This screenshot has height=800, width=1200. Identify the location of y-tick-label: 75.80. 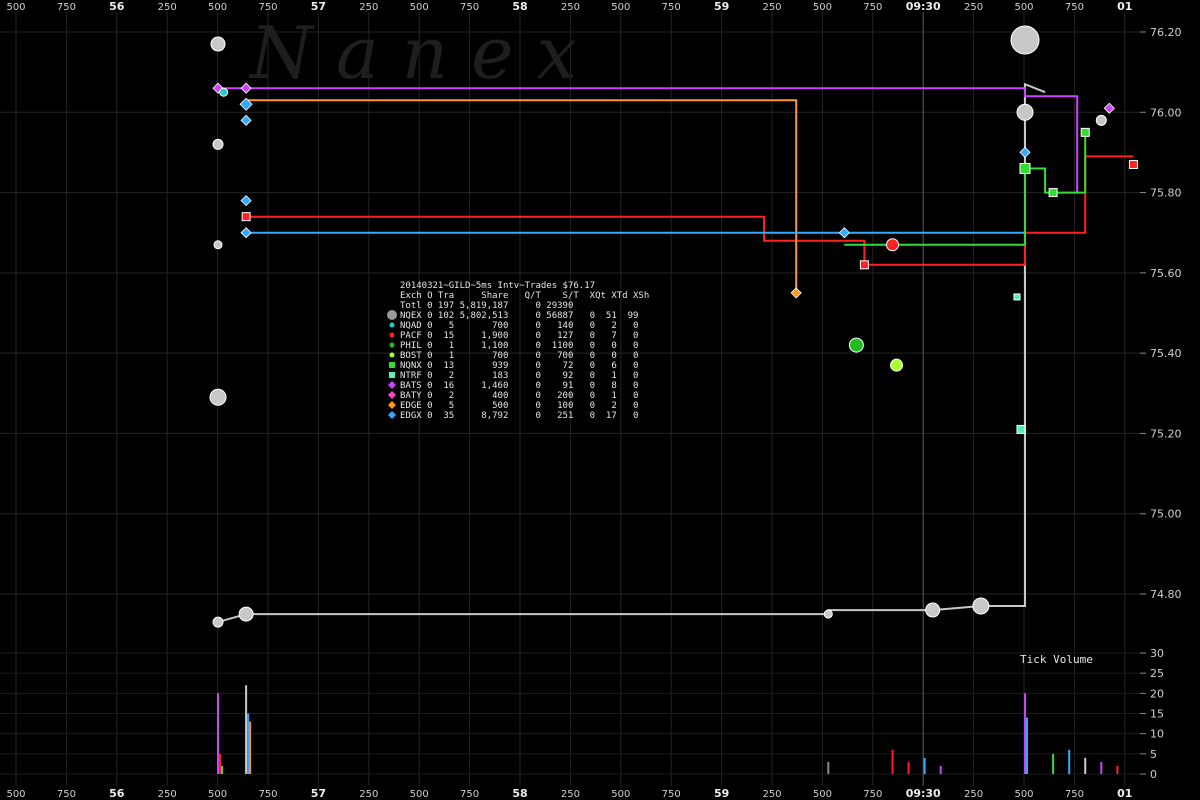
(1166, 193).